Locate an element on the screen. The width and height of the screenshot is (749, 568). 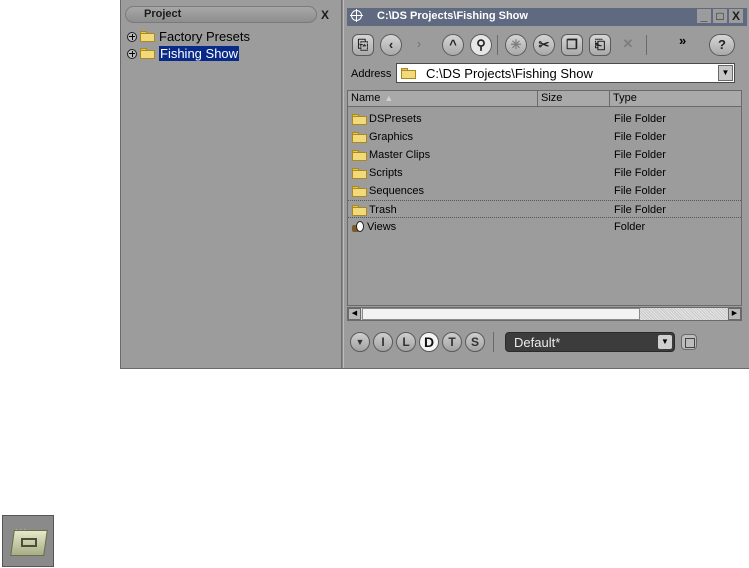
column-header-type: Type is located at coordinates (675, 98).